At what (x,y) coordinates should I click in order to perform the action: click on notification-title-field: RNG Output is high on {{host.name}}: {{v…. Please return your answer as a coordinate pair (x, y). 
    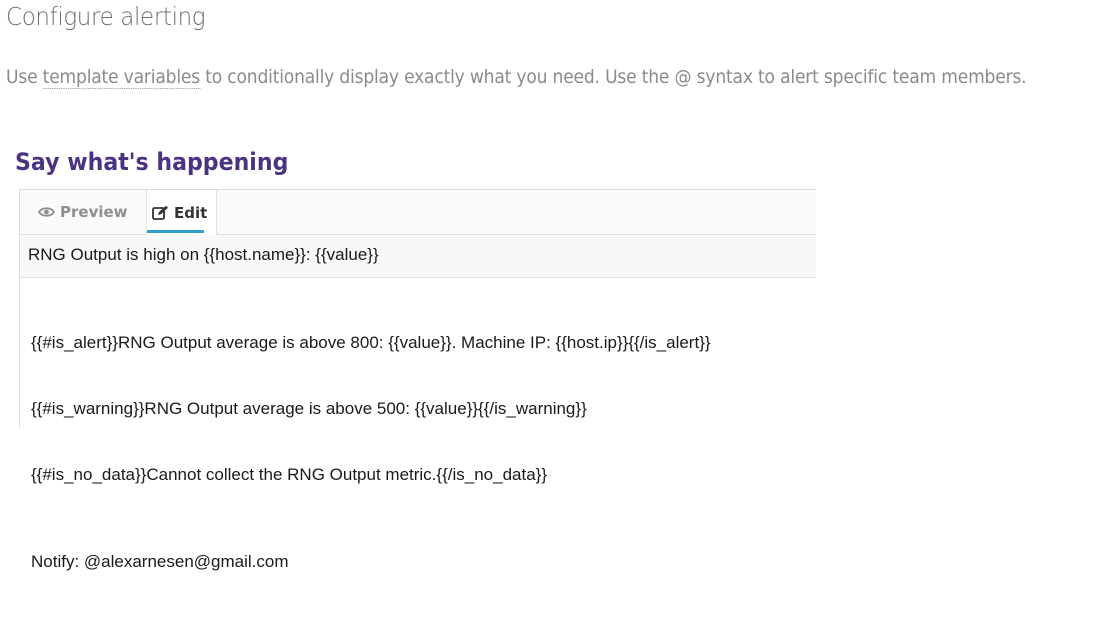
    Looking at the image, I should click on (418, 256).